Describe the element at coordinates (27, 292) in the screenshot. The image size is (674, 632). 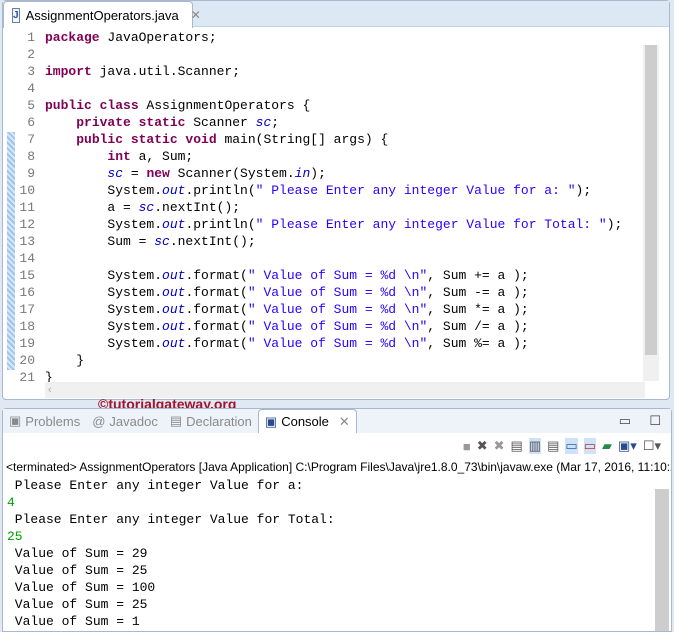
I see `line-number: 16` at that location.